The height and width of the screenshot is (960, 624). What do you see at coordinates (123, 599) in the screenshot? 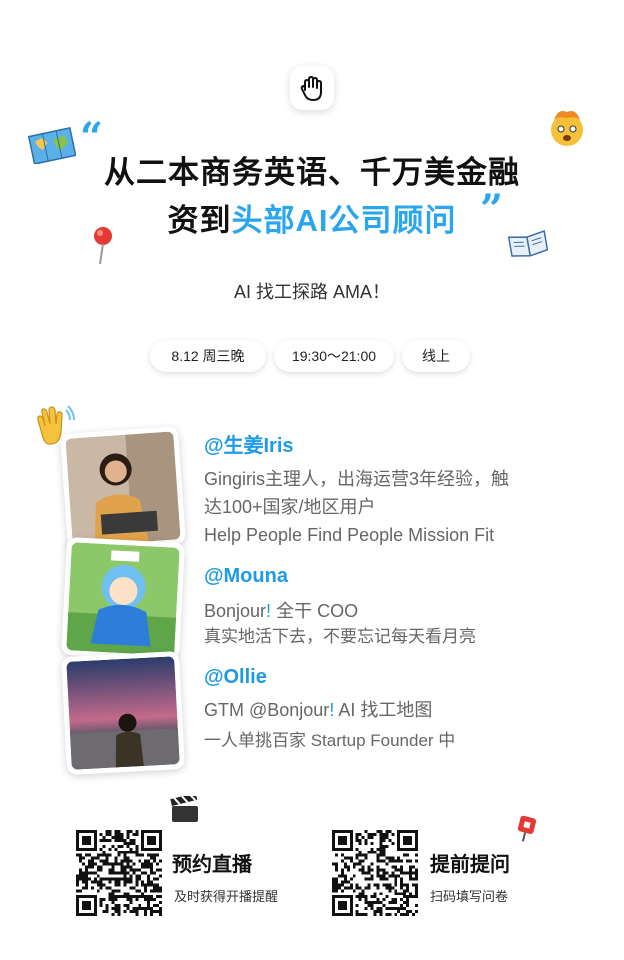
I see `speaker-photo-mouna` at bounding box center [123, 599].